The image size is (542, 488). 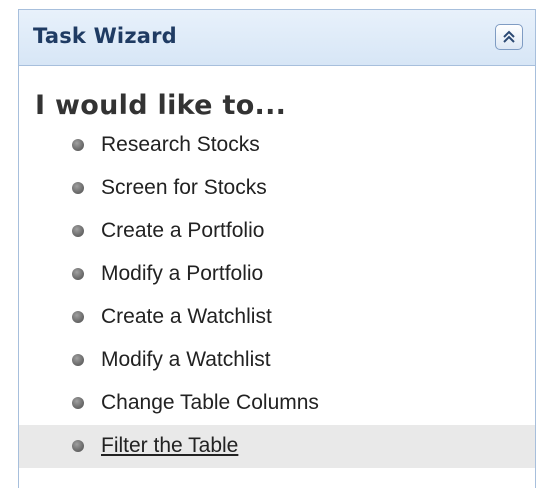 I want to click on double-chevron-up-icon, so click(x=509, y=36).